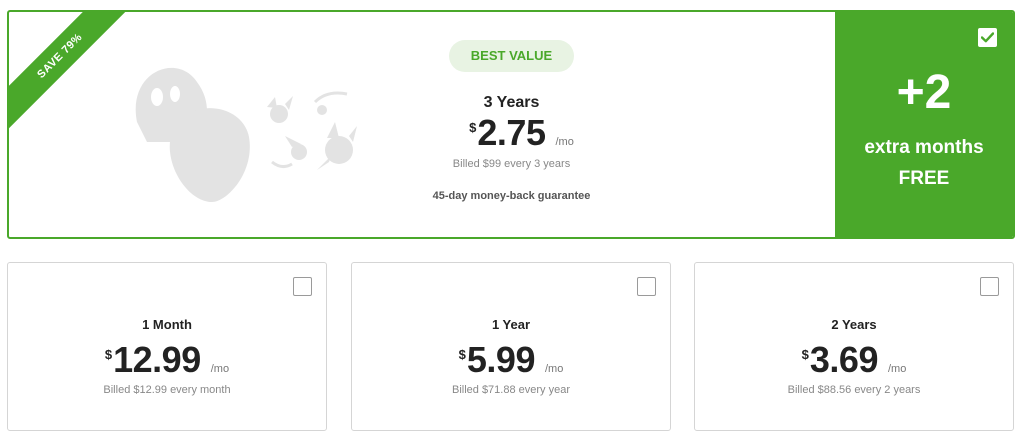 The height and width of the screenshot is (438, 1024). What do you see at coordinates (510, 390) in the screenshot?
I see `billing-text: Billed $71.88 every year` at bounding box center [510, 390].